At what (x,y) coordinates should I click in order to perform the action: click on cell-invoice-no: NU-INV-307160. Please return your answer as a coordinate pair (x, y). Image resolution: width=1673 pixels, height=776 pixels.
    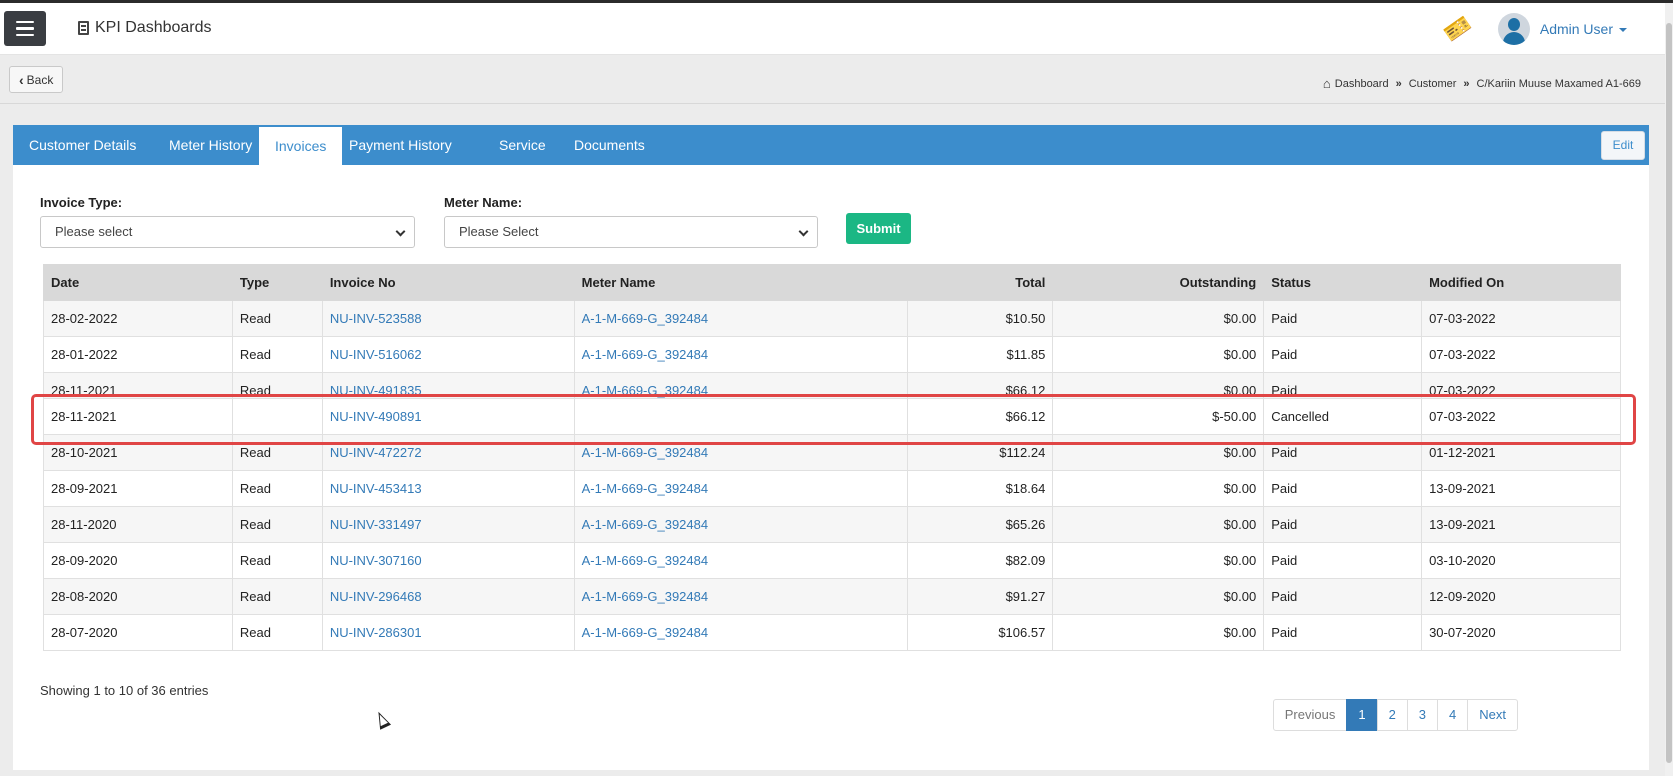
    Looking at the image, I should click on (448, 560).